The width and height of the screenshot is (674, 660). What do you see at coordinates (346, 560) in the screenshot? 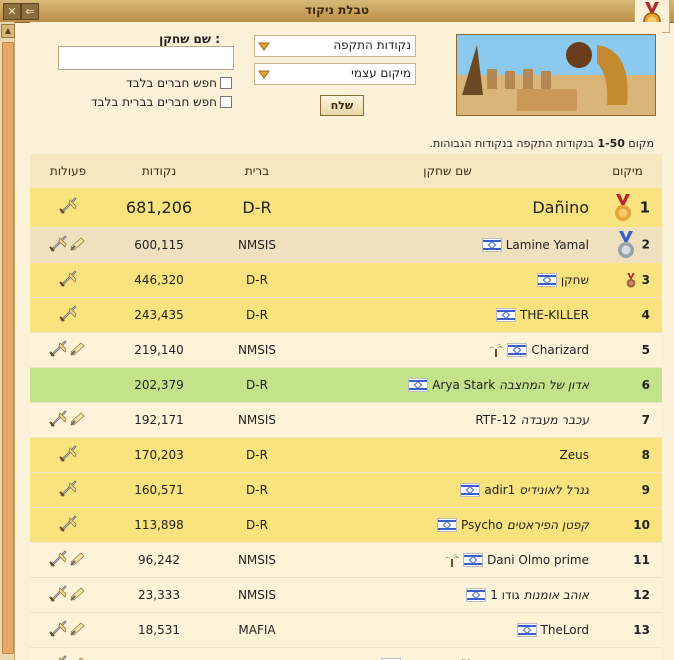
I see `table-row: 96,242 NMSIS Dani Olmo prime 11` at bounding box center [346, 560].